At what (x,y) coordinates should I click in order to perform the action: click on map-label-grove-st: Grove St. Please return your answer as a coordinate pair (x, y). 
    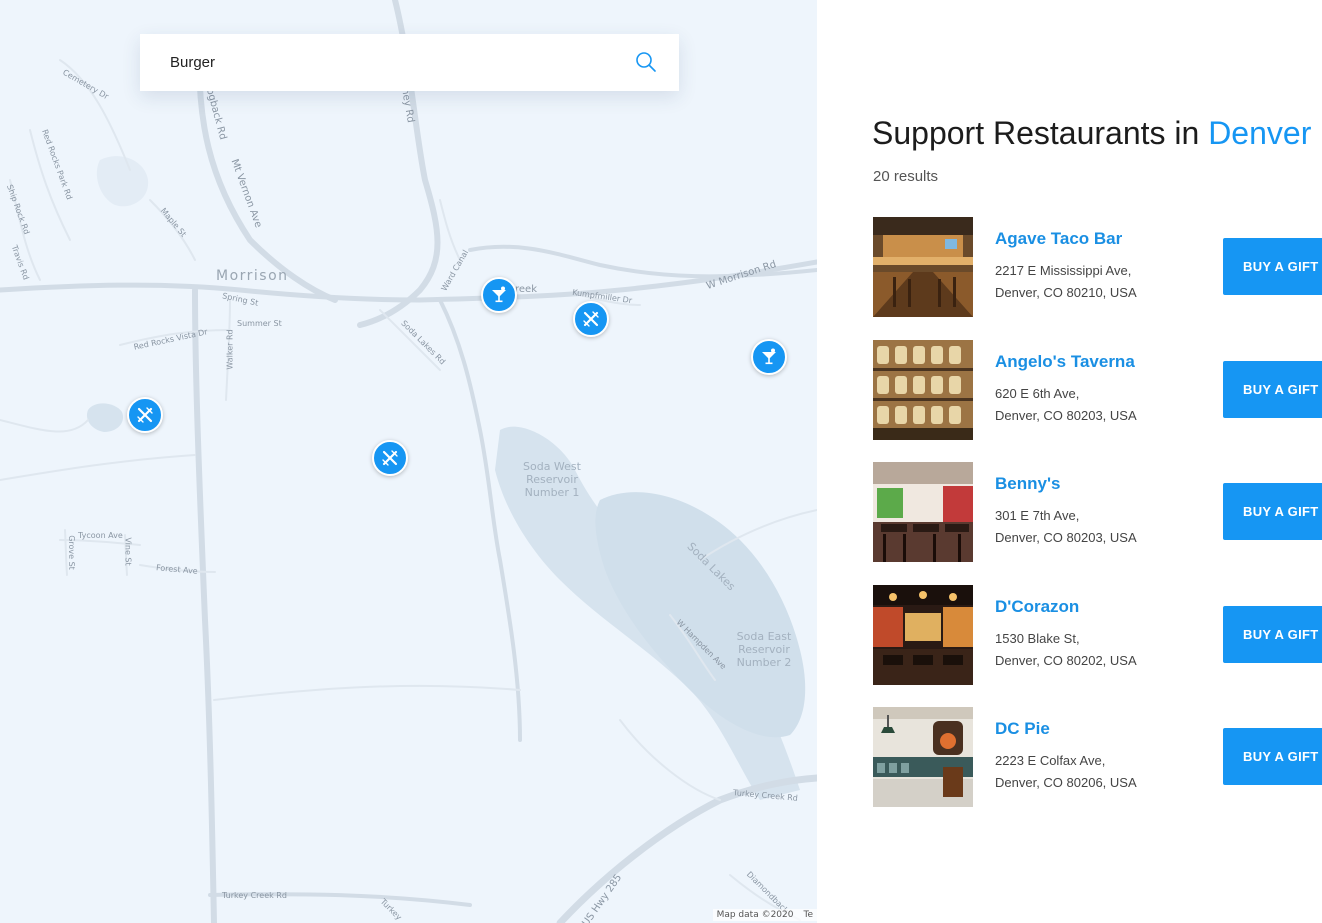
    Looking at the image, I should click on (71, 552).